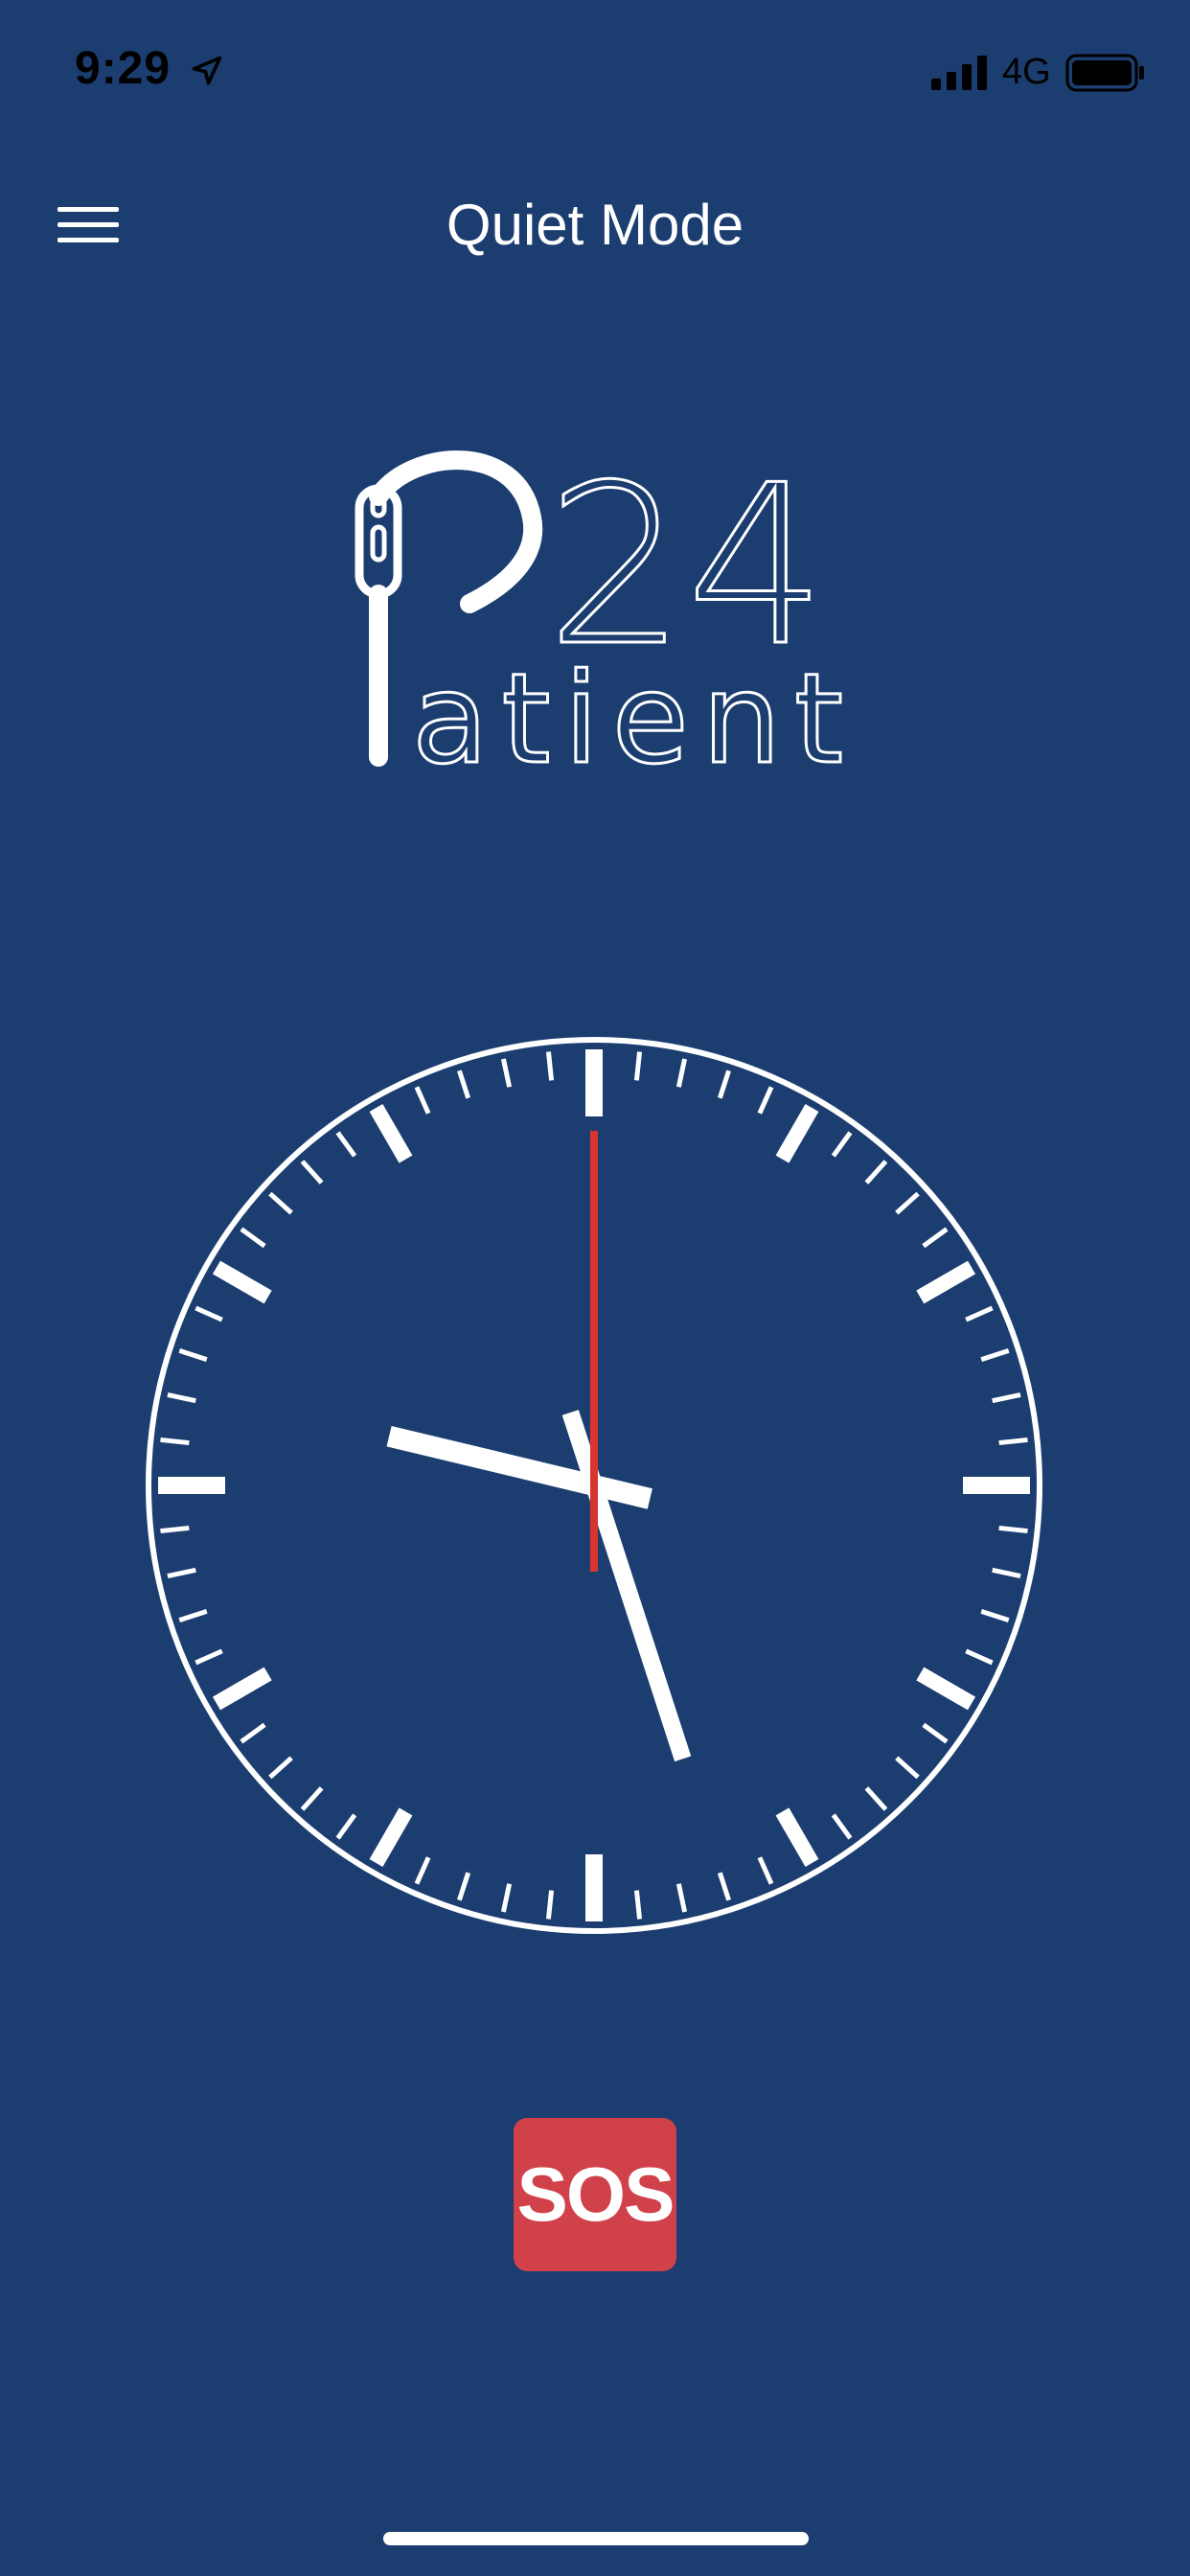  What do you see at coordinates (519, 1467) in the screenshot?
I see `clock-hour-hand` at bounding box center [519, 1467].